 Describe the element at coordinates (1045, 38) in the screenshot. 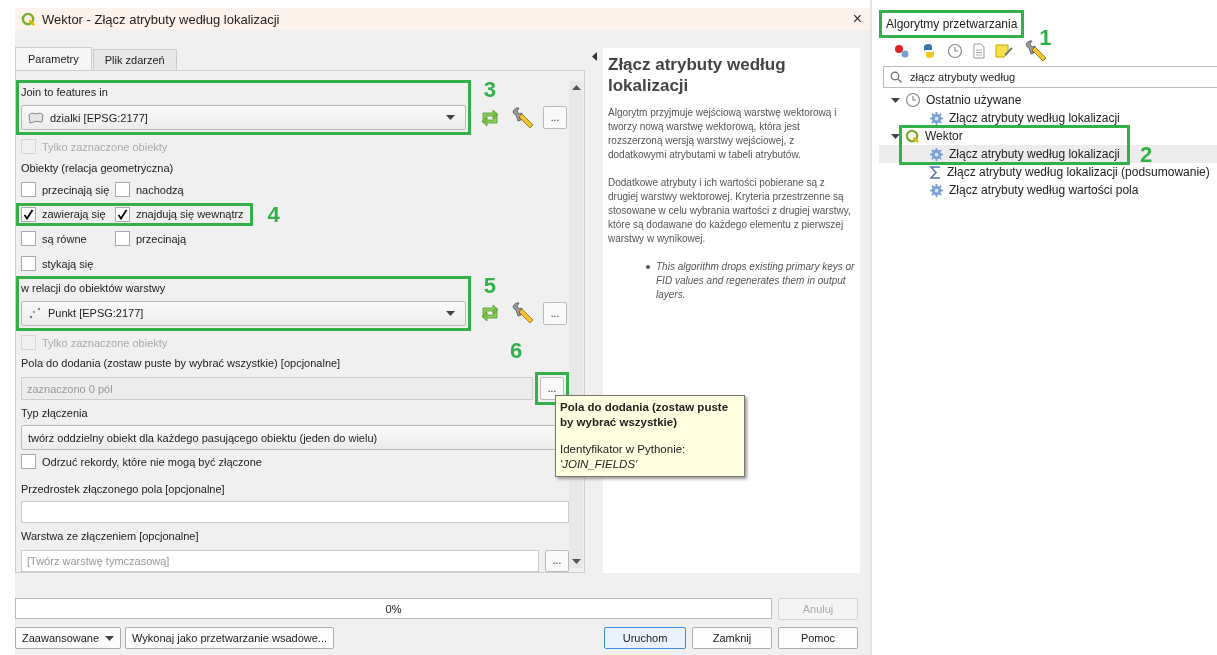

I see `annotation-number: 1` at that location.